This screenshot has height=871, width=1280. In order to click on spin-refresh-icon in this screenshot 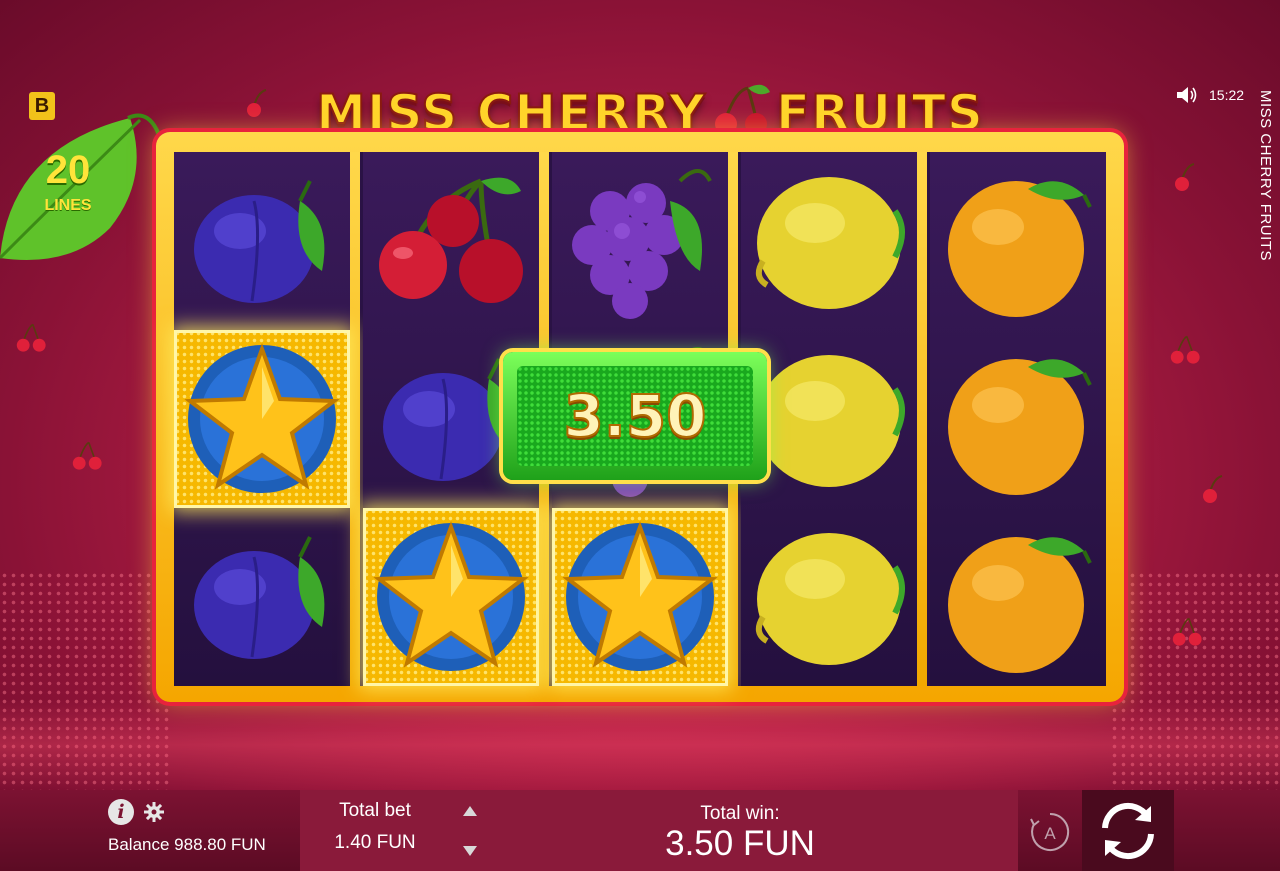, I will do `click(1128, 830)`.